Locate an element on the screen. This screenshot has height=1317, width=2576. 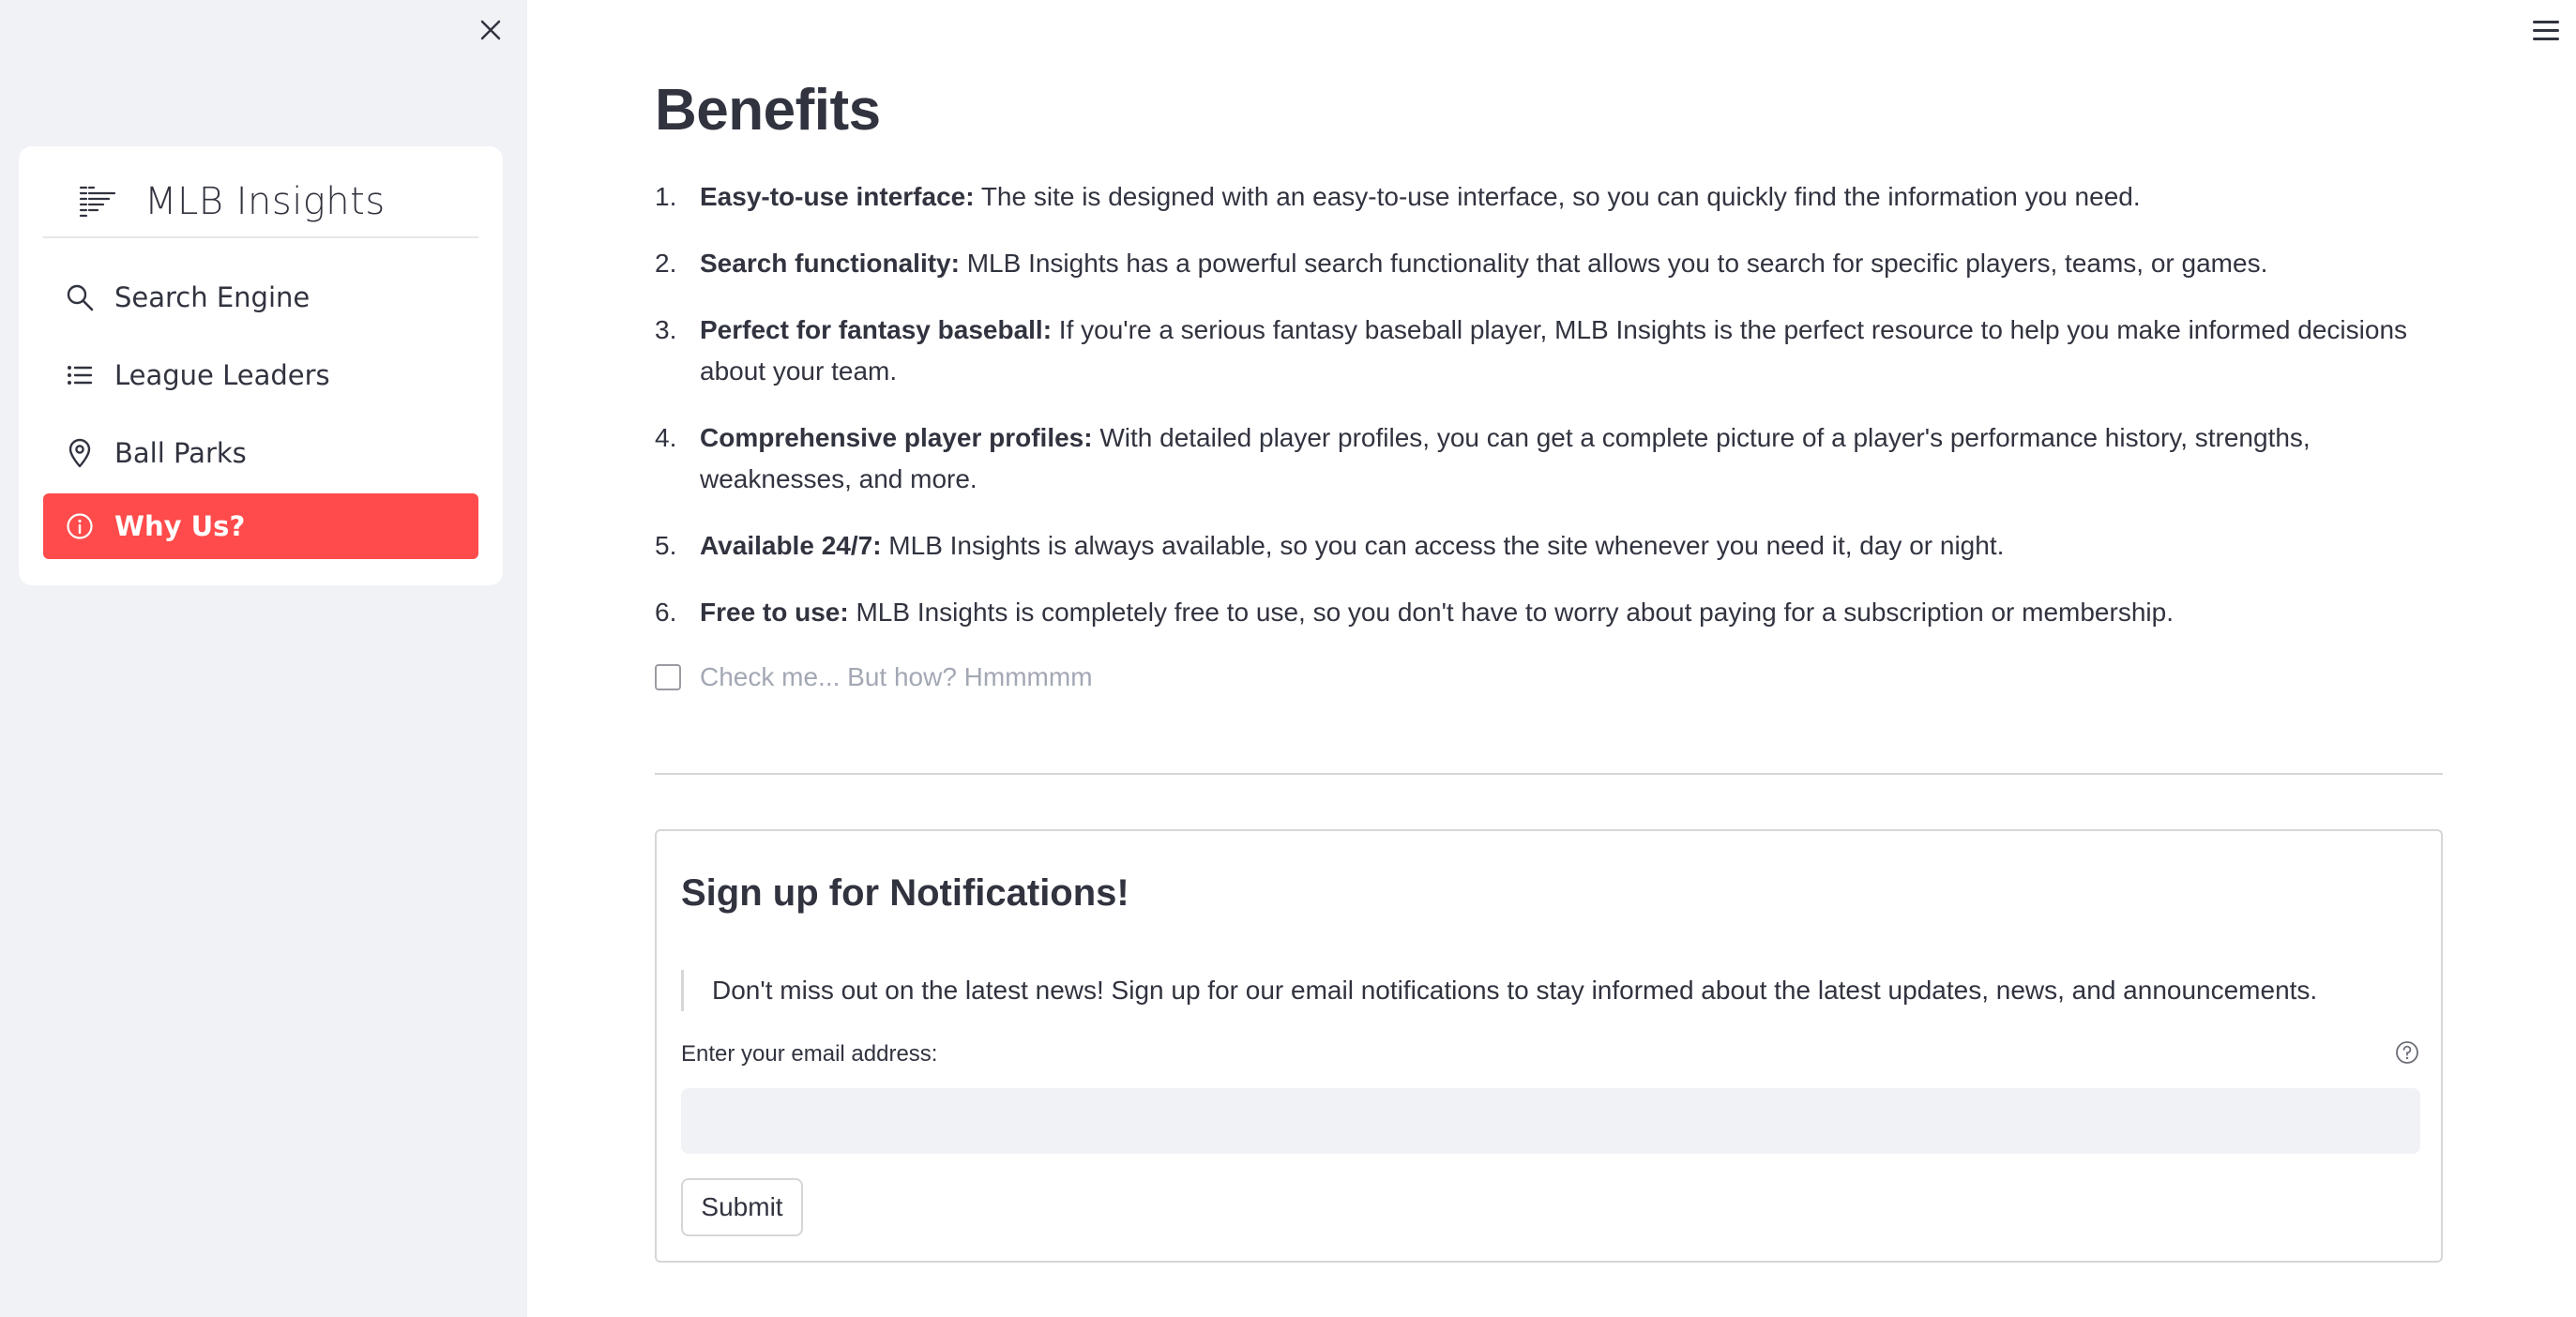
close-sidebar-button is located at coordinates (491, 30).